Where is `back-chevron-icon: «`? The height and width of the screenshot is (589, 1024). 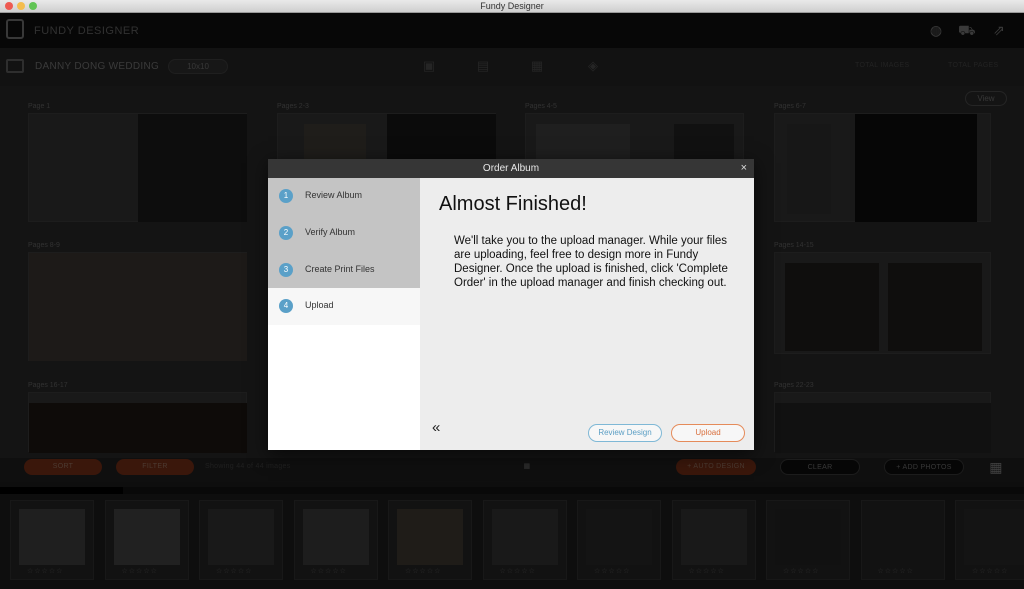
back-chevron-icon: « is located at coordinates (436, 427).